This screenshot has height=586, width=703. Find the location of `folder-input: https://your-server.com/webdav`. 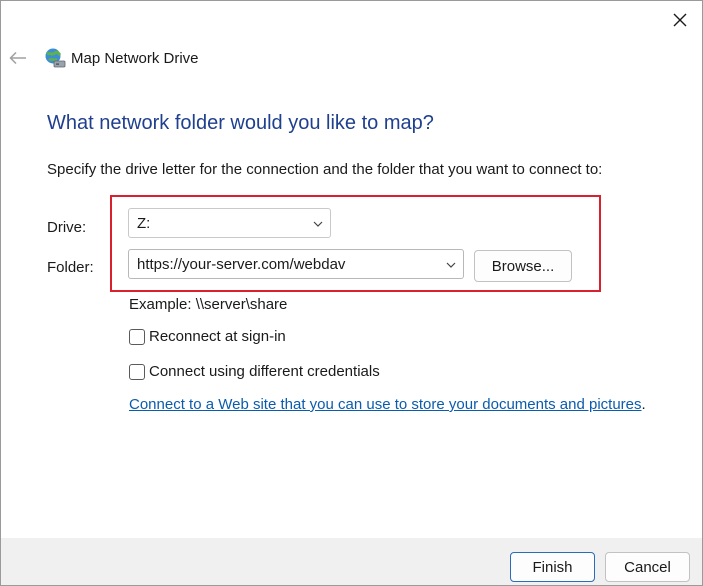

folder-input: https://your-server.com/webdav is located at coordinates (296, 264).